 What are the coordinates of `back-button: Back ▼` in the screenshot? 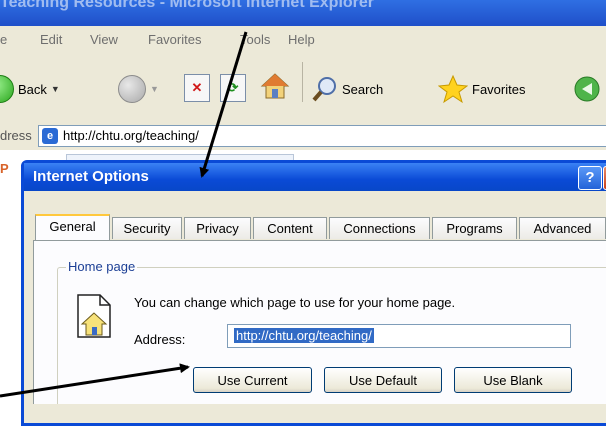 It's located at (30, 89).